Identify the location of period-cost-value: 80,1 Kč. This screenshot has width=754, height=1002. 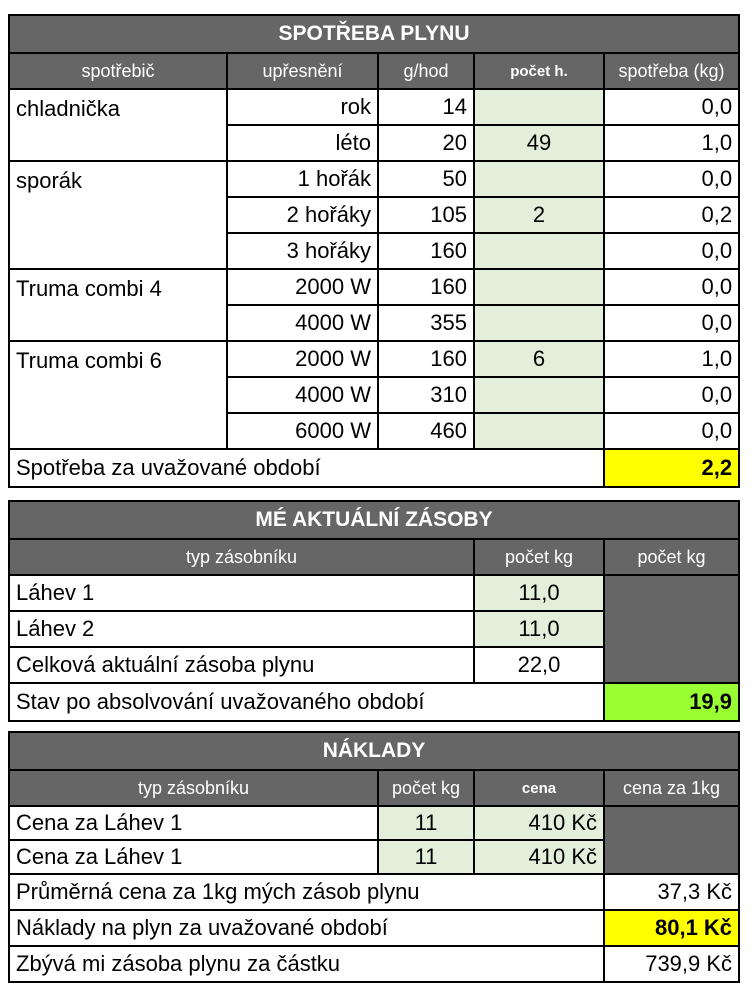
(671, 928).